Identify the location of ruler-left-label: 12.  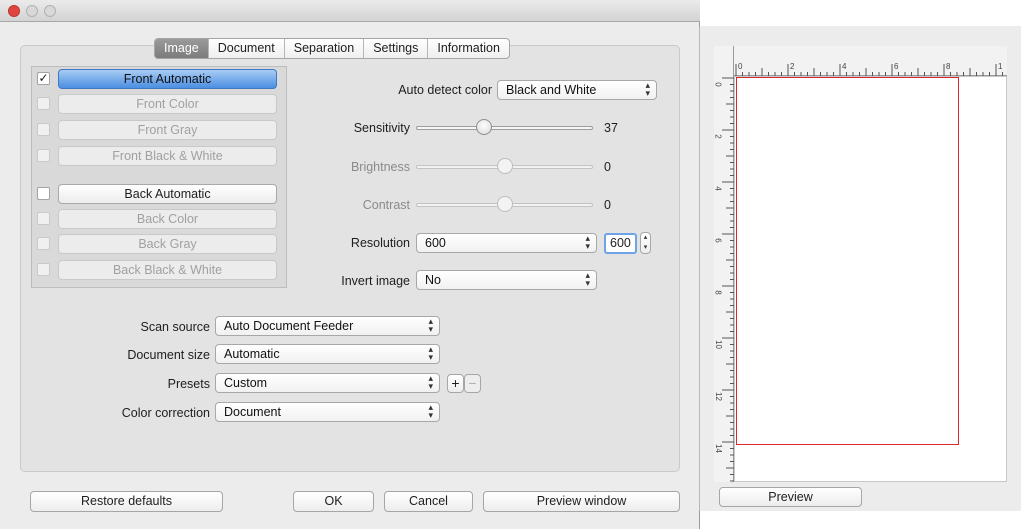
(718, 396).